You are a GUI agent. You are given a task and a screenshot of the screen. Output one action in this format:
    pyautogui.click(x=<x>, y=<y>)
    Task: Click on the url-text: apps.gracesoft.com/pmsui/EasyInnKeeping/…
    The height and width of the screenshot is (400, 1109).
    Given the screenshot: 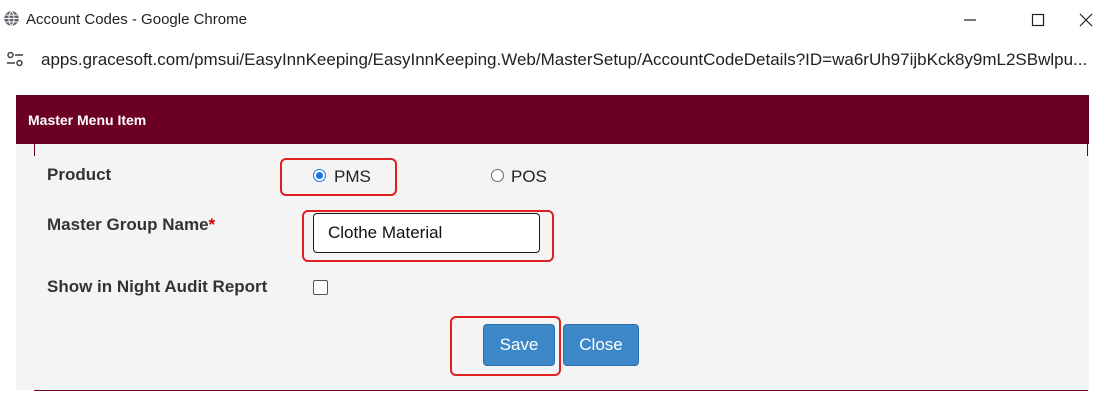 What is the action you would take?
    pyautogui.click(x=564, y=60)
    